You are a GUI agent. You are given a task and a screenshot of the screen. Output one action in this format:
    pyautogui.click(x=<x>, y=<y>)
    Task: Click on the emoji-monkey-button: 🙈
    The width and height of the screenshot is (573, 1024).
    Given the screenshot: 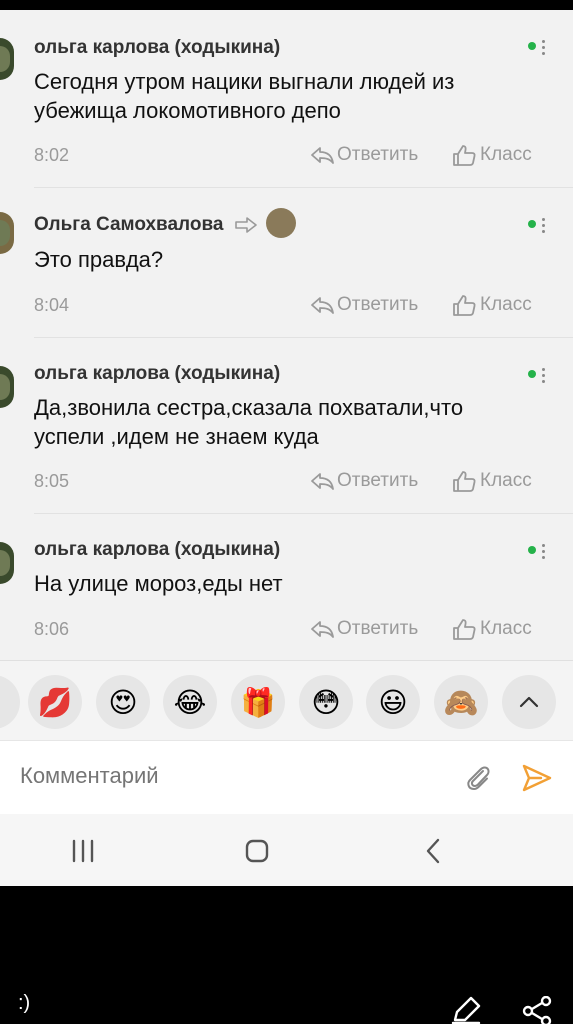 What is the action you would take?
    pyautogui.click(x=461, y=702)
    